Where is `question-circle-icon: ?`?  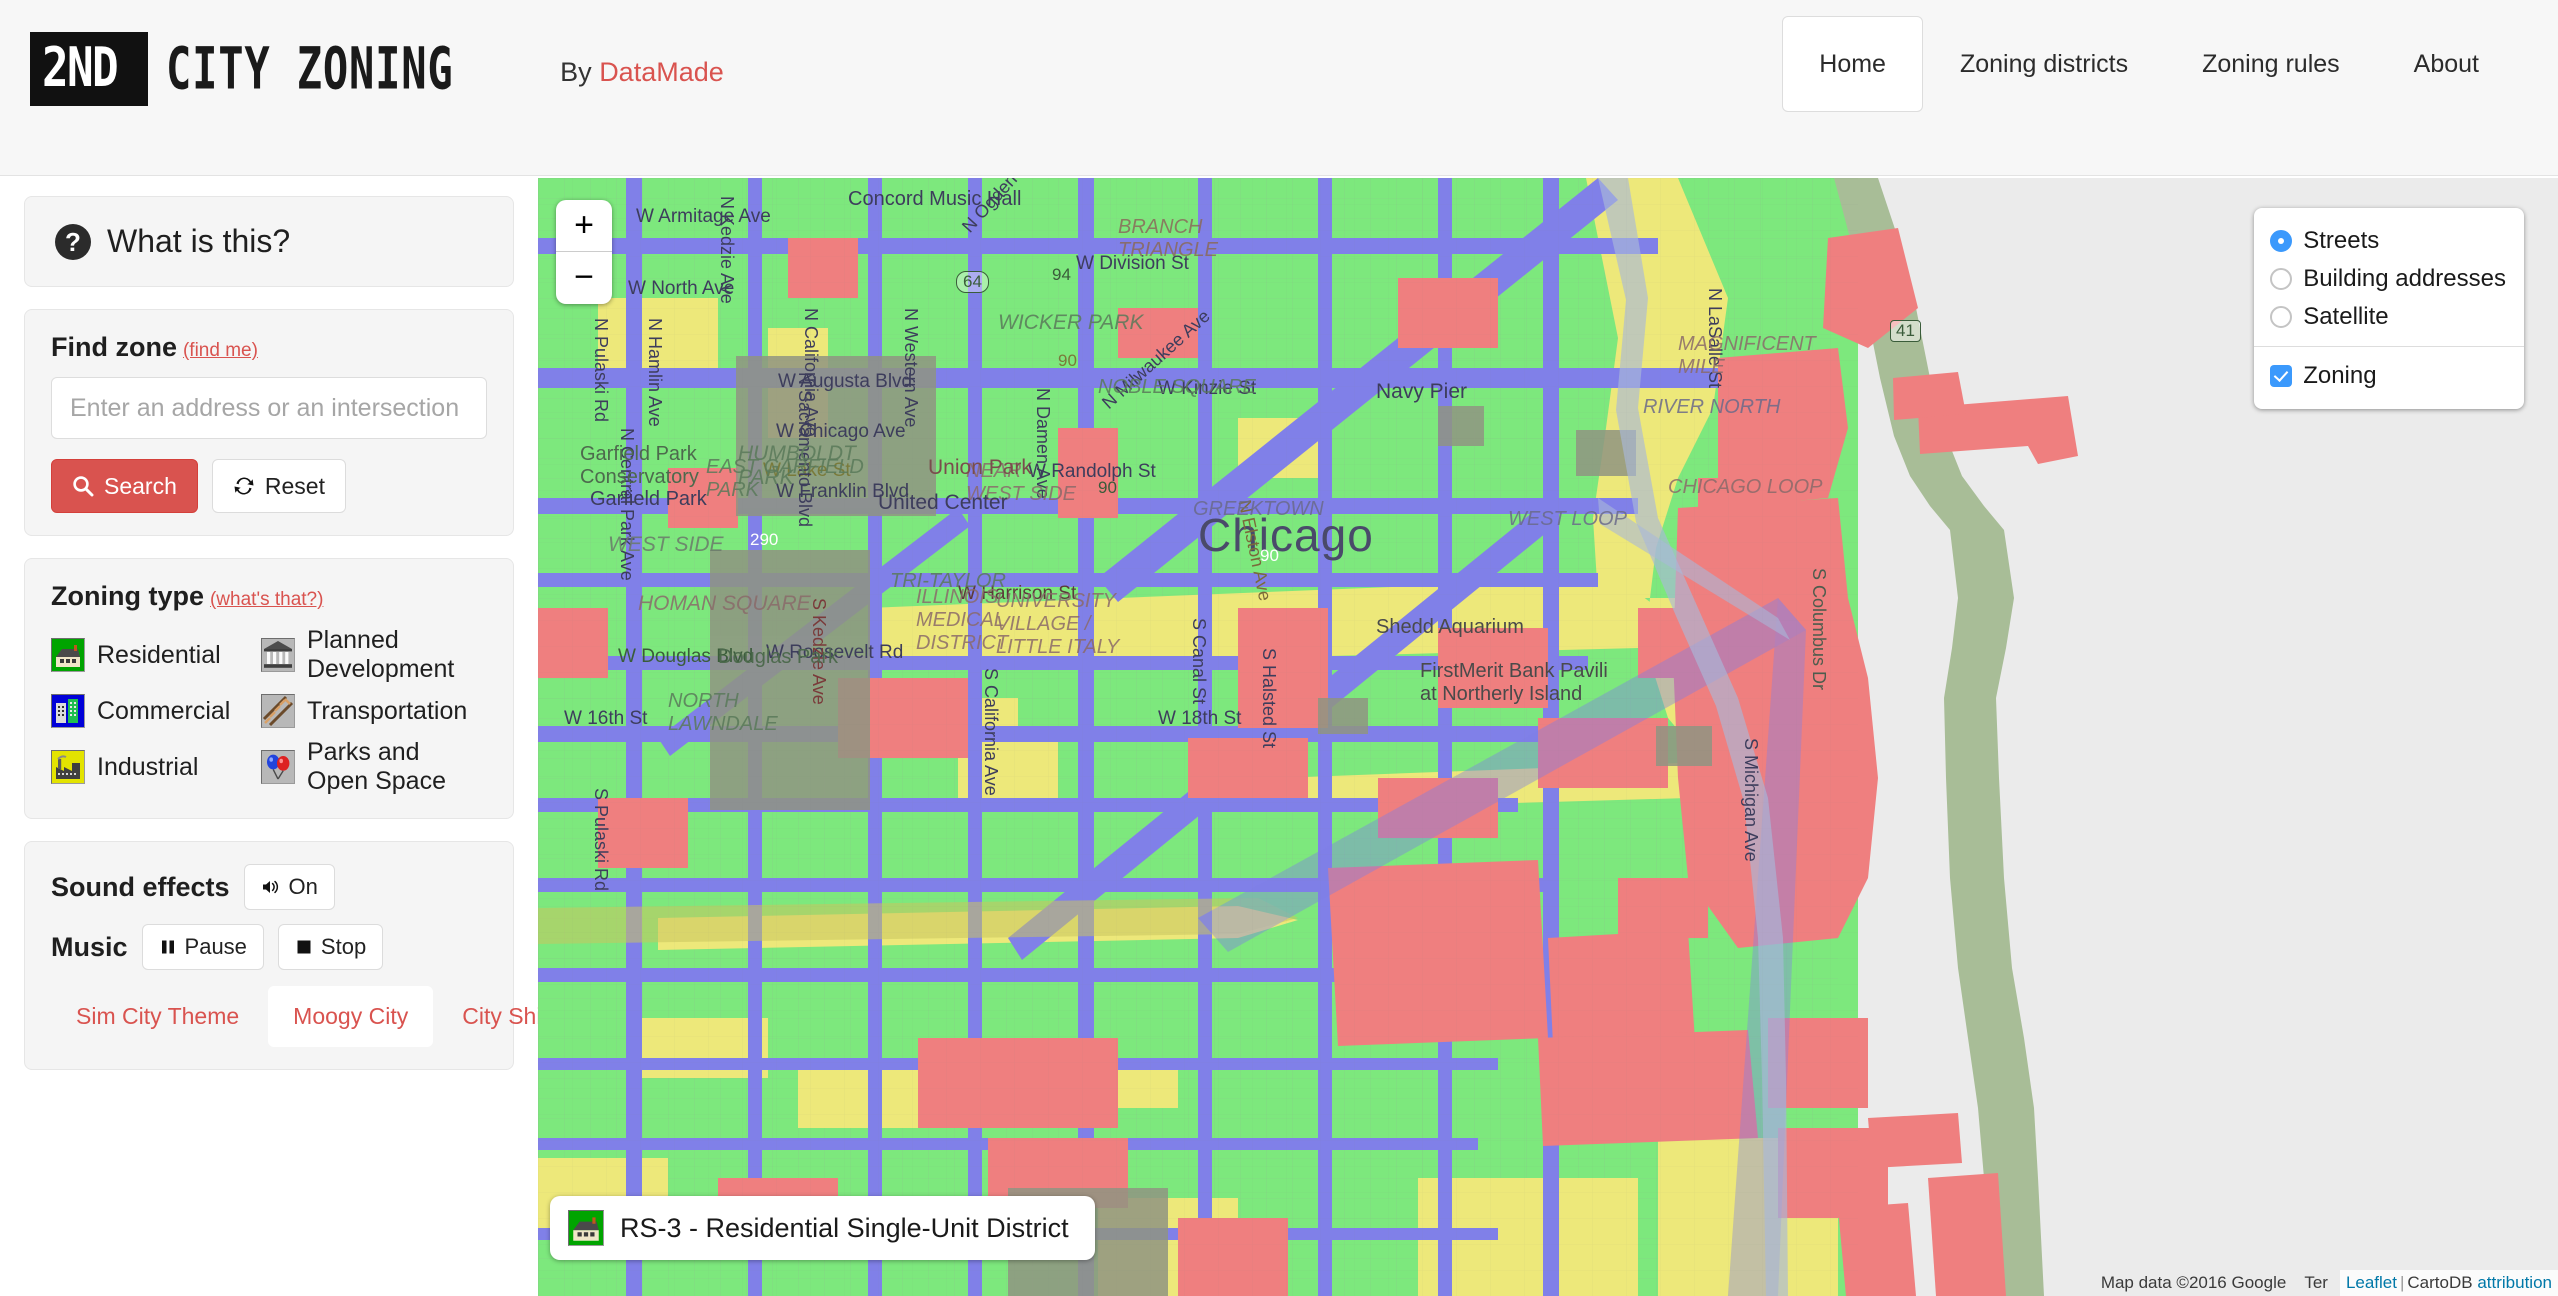 question-circle-icon: ? is located at coordinates (73, 241).